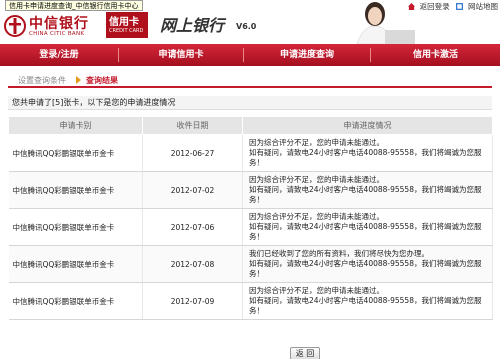 The image size is (500, 359). Describe the element at coordinates (411, 6) in the screenshot. I see `home-icon` at that location.